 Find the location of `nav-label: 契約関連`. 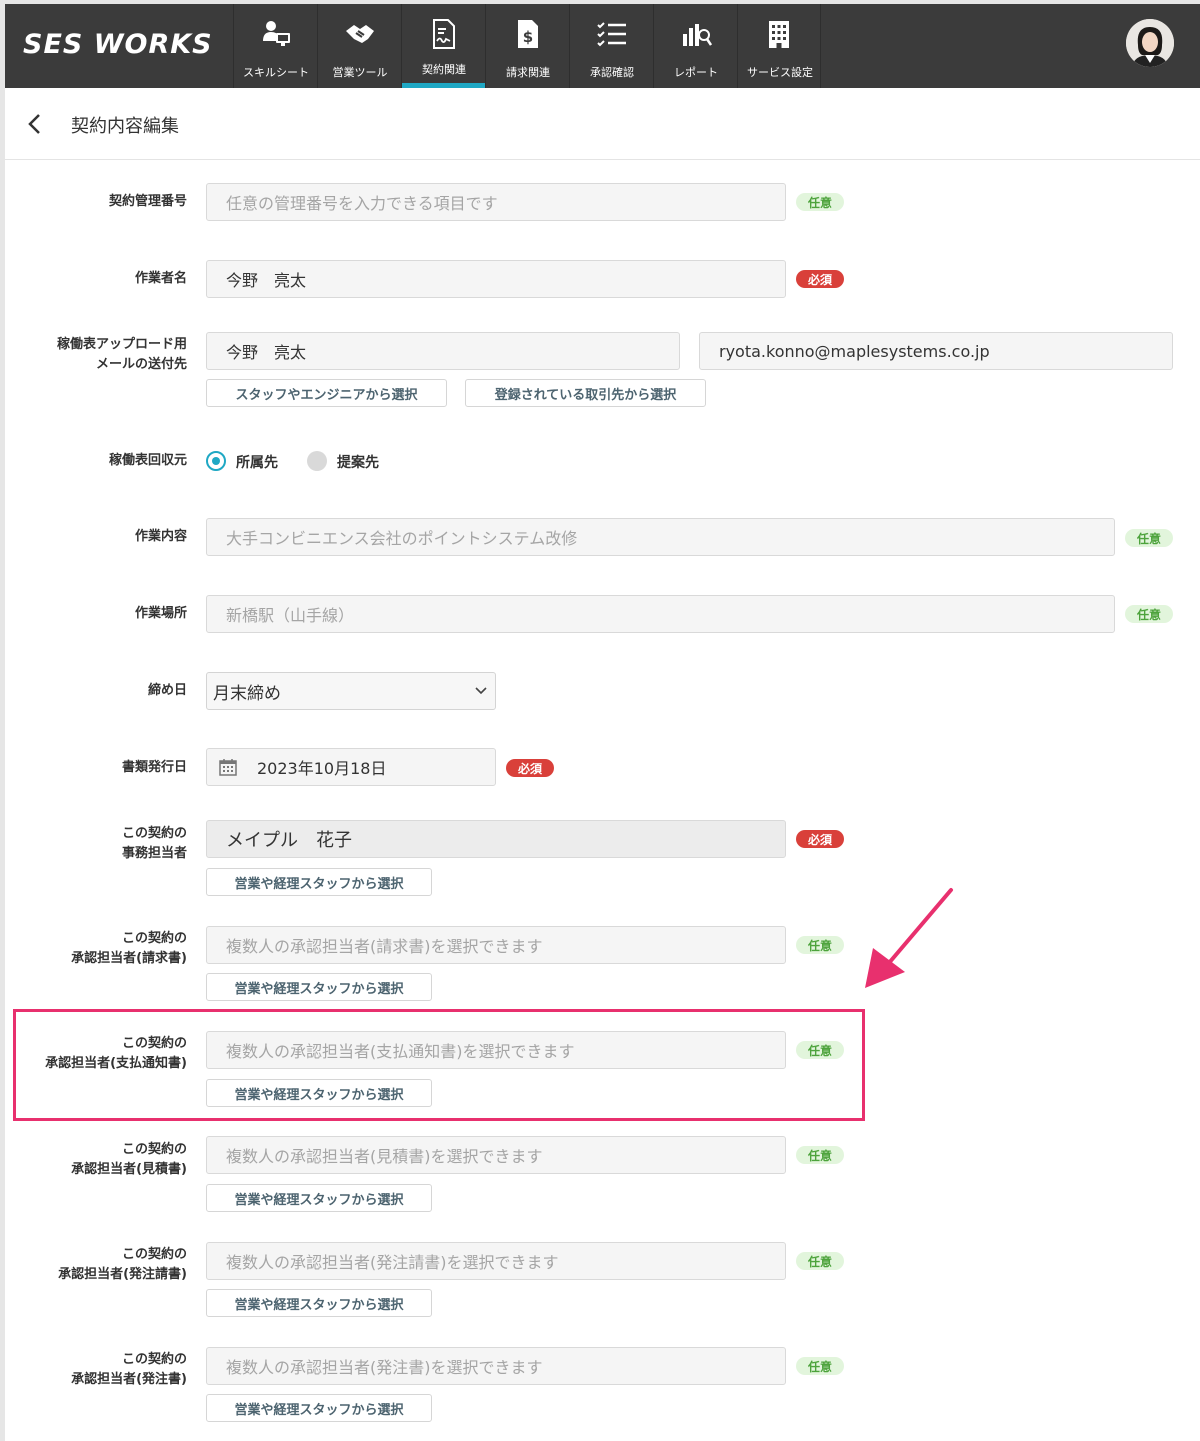

nav-label: 契約関連 is located at coordinates (444, 69).